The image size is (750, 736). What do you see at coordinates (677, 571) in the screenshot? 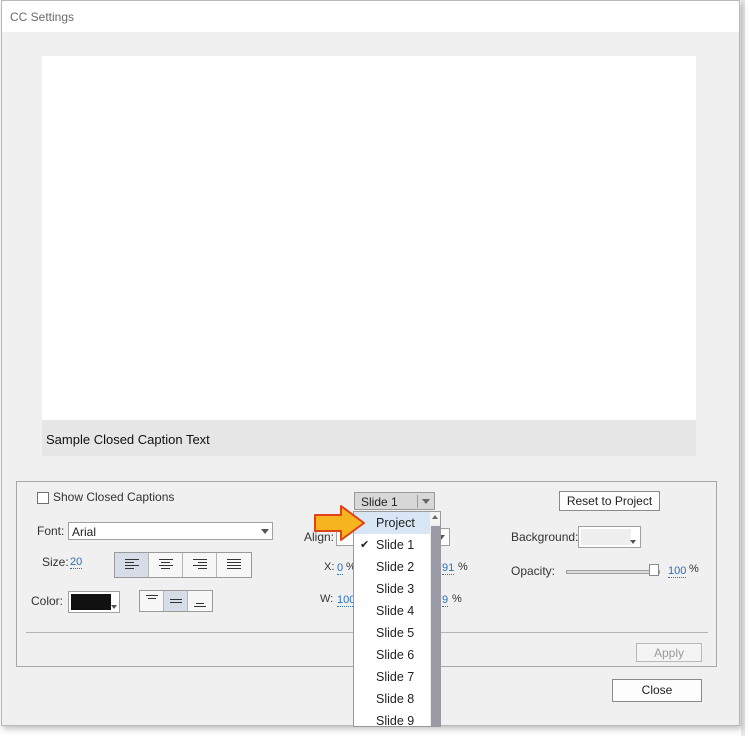
I see `opacity-value: 100` at bounding box center [677, 571].